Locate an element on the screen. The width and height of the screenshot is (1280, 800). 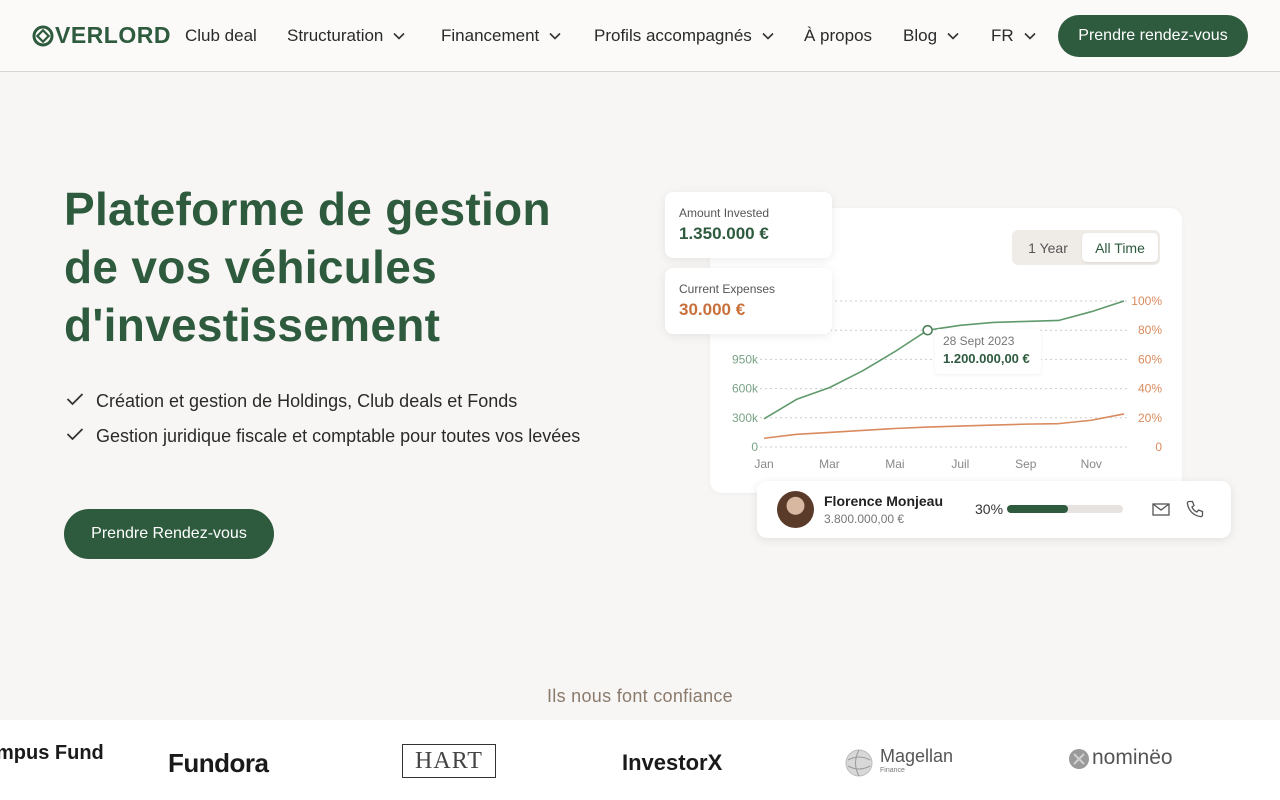
y-right-tick-label: 20% is located at coordinates (1150, 418).